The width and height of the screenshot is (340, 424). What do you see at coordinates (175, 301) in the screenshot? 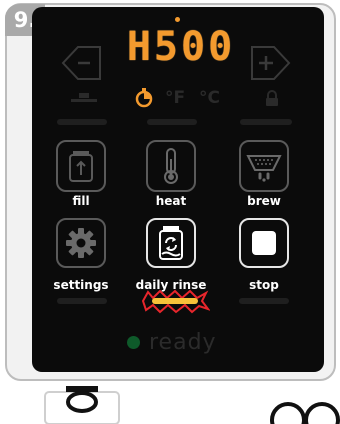
I see `rinse-indicator-highlight` at bounding box center [175, 301].